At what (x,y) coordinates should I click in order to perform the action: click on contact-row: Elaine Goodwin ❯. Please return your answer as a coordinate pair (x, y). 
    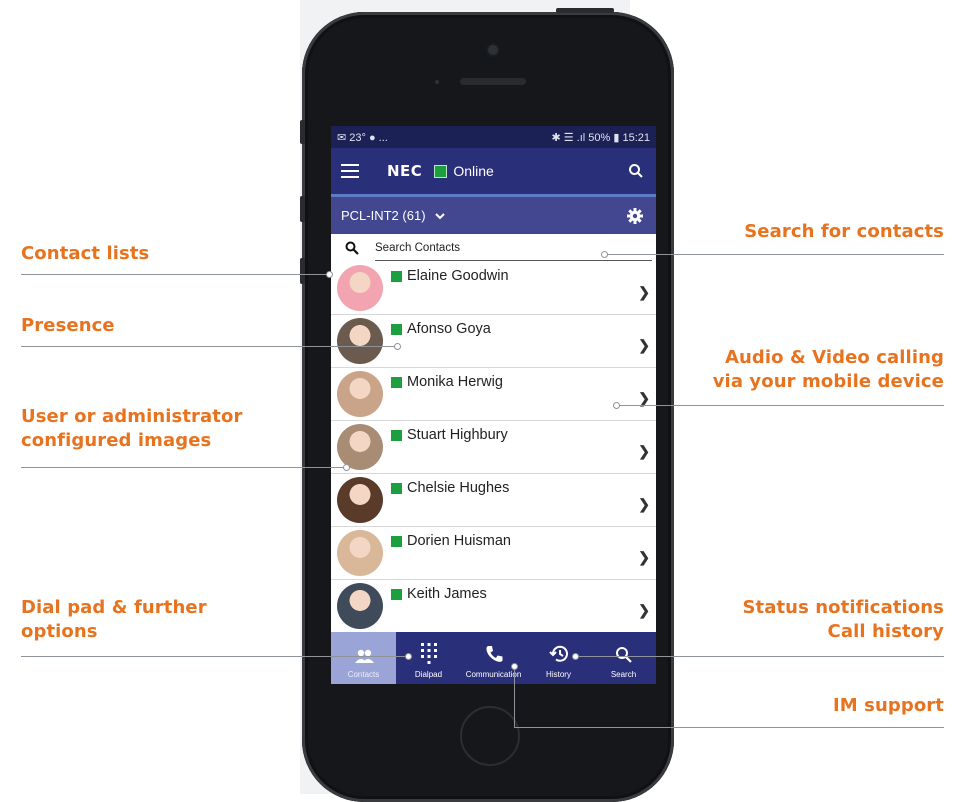
    Looking at the image, I should click on (493, 288).